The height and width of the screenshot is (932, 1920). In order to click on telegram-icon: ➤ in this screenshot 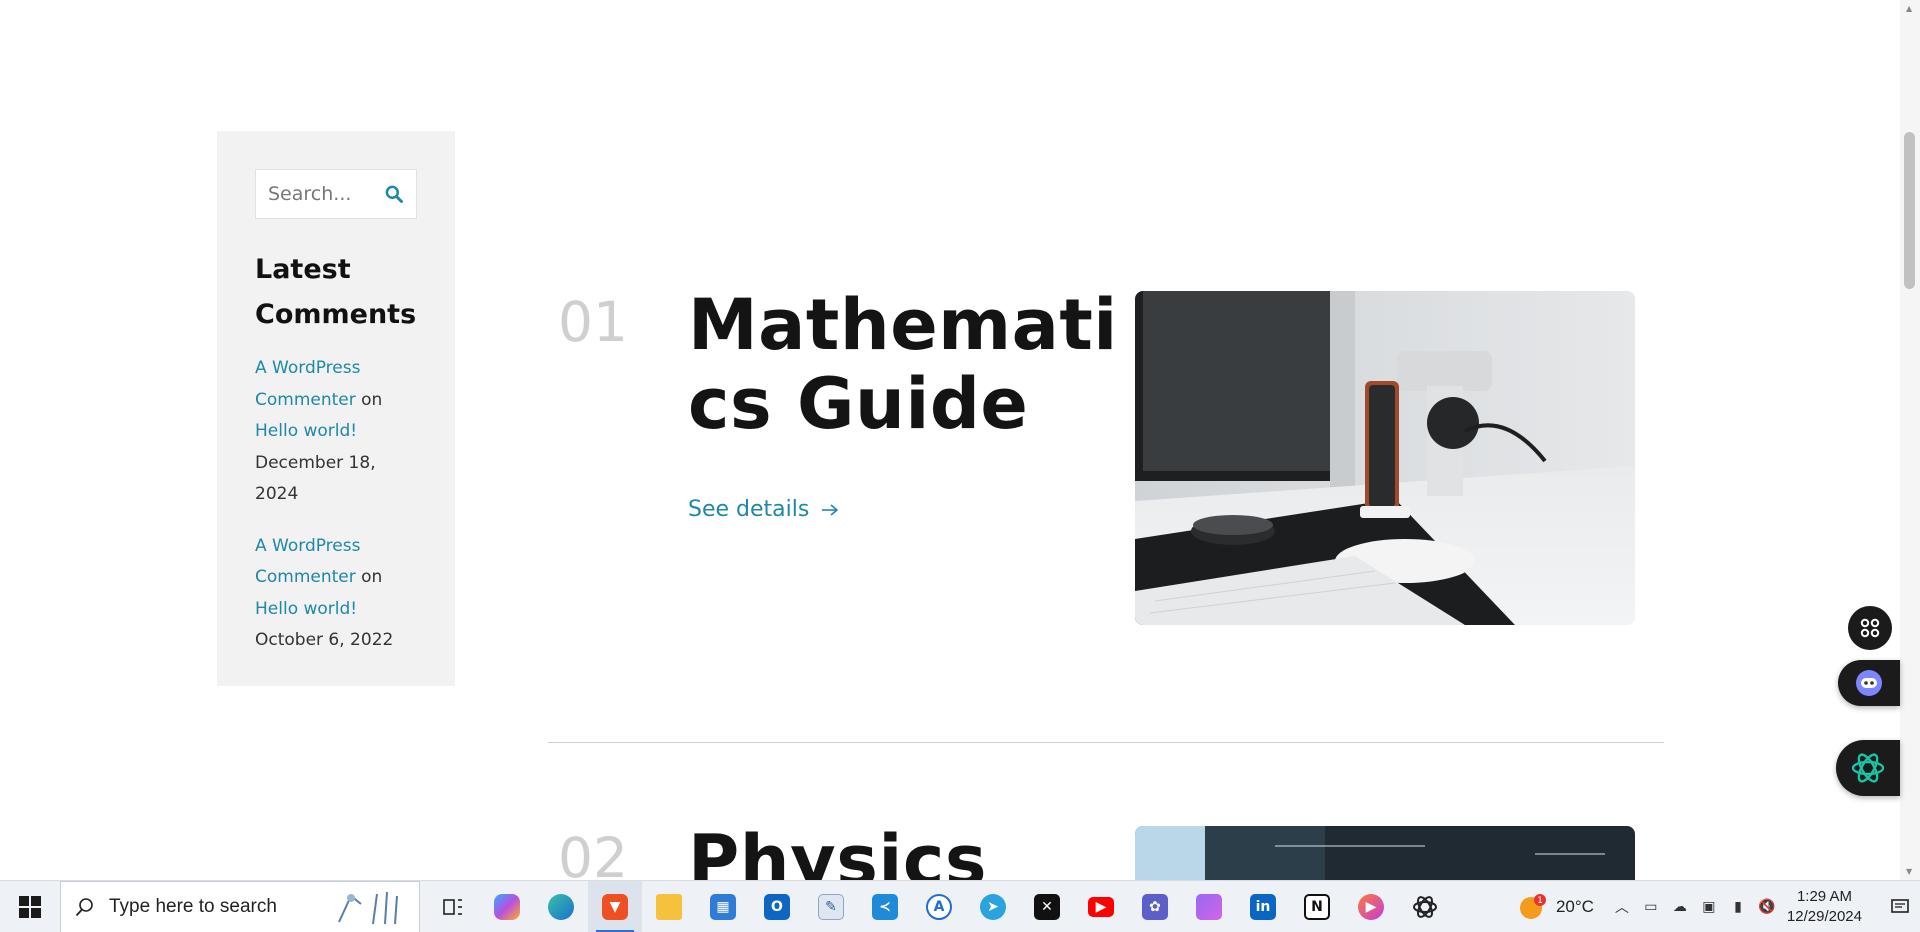, I will do `click(993, 906)`.